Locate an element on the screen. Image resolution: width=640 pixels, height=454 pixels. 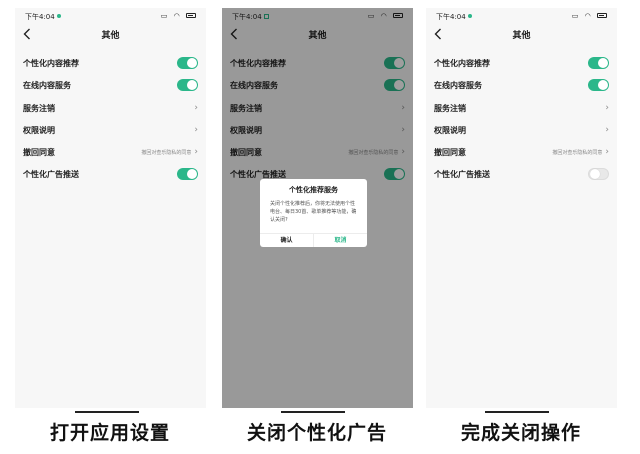
dialog-message: 关闭个性化推荐后，你将无法使用个性电台、每日30首、歌单推荐等功能，确认关闭? is located at coordinates (313, 212).